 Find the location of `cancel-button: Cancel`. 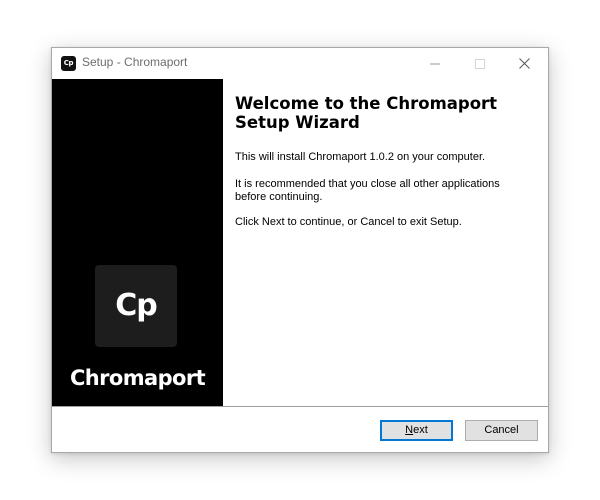

cancel-button: Cancel is located at coordinates (501, 430).